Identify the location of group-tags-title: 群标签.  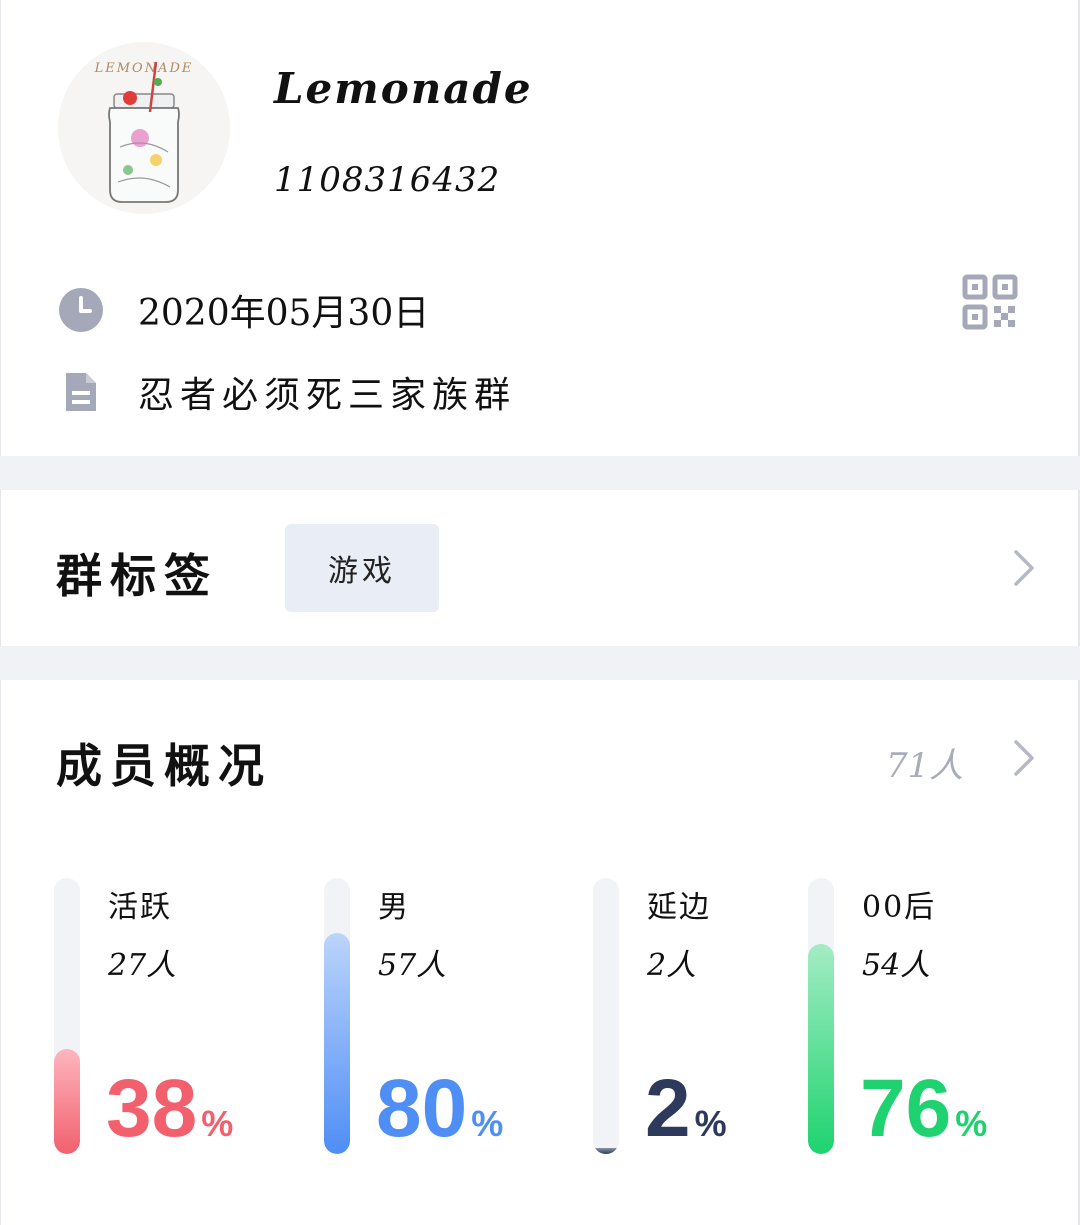
(137, 576).